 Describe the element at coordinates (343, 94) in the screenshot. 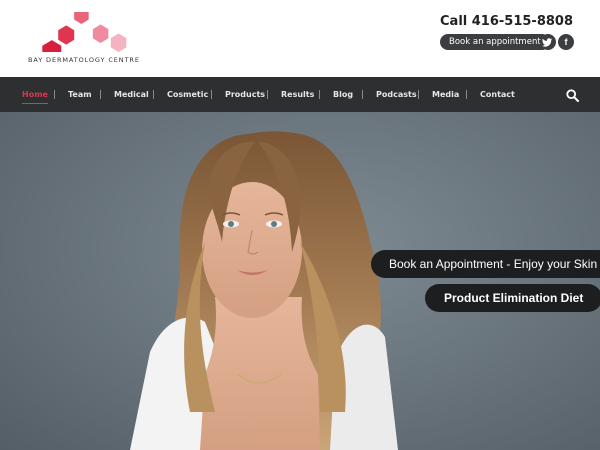

I see `nav-item-blog: Blog` at that location.